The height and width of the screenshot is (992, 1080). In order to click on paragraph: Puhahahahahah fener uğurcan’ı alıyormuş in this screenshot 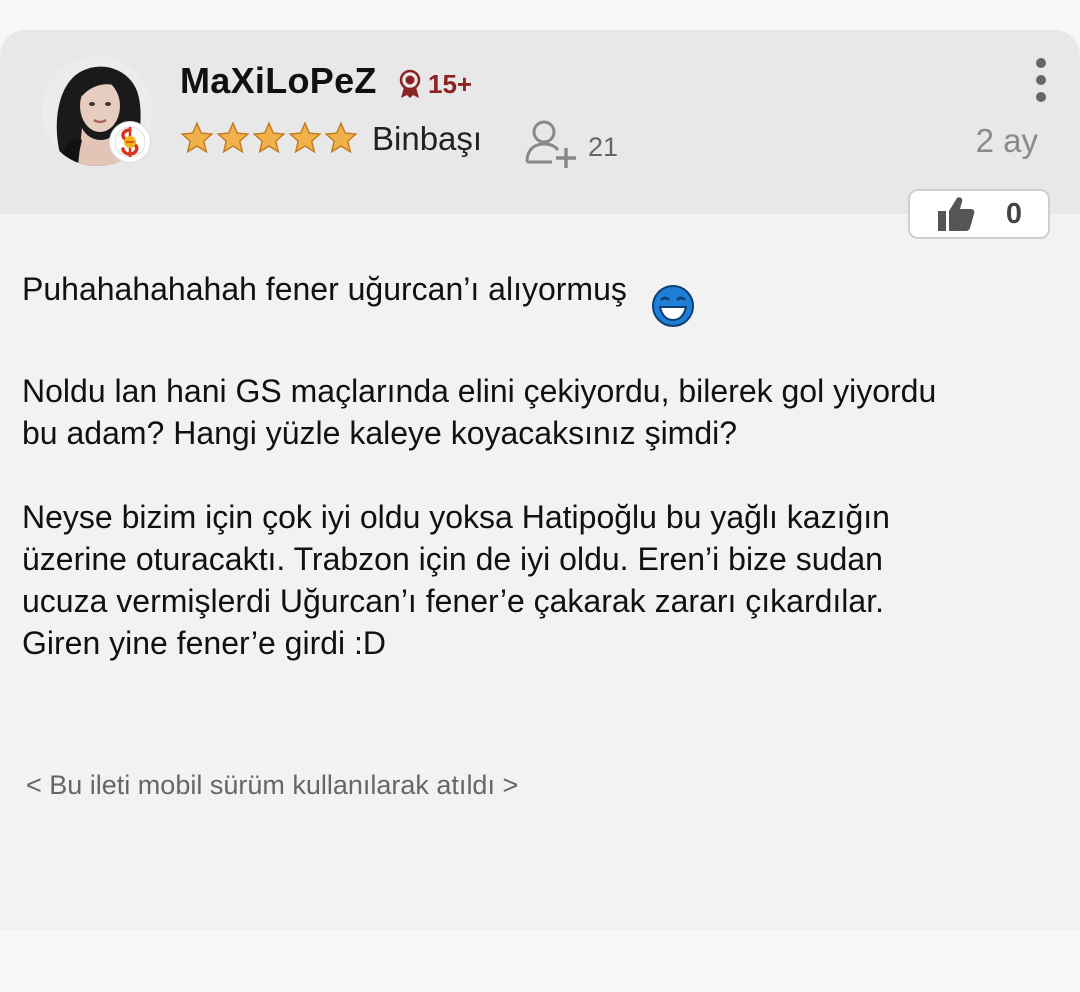, I will do `click(537, 298)`.